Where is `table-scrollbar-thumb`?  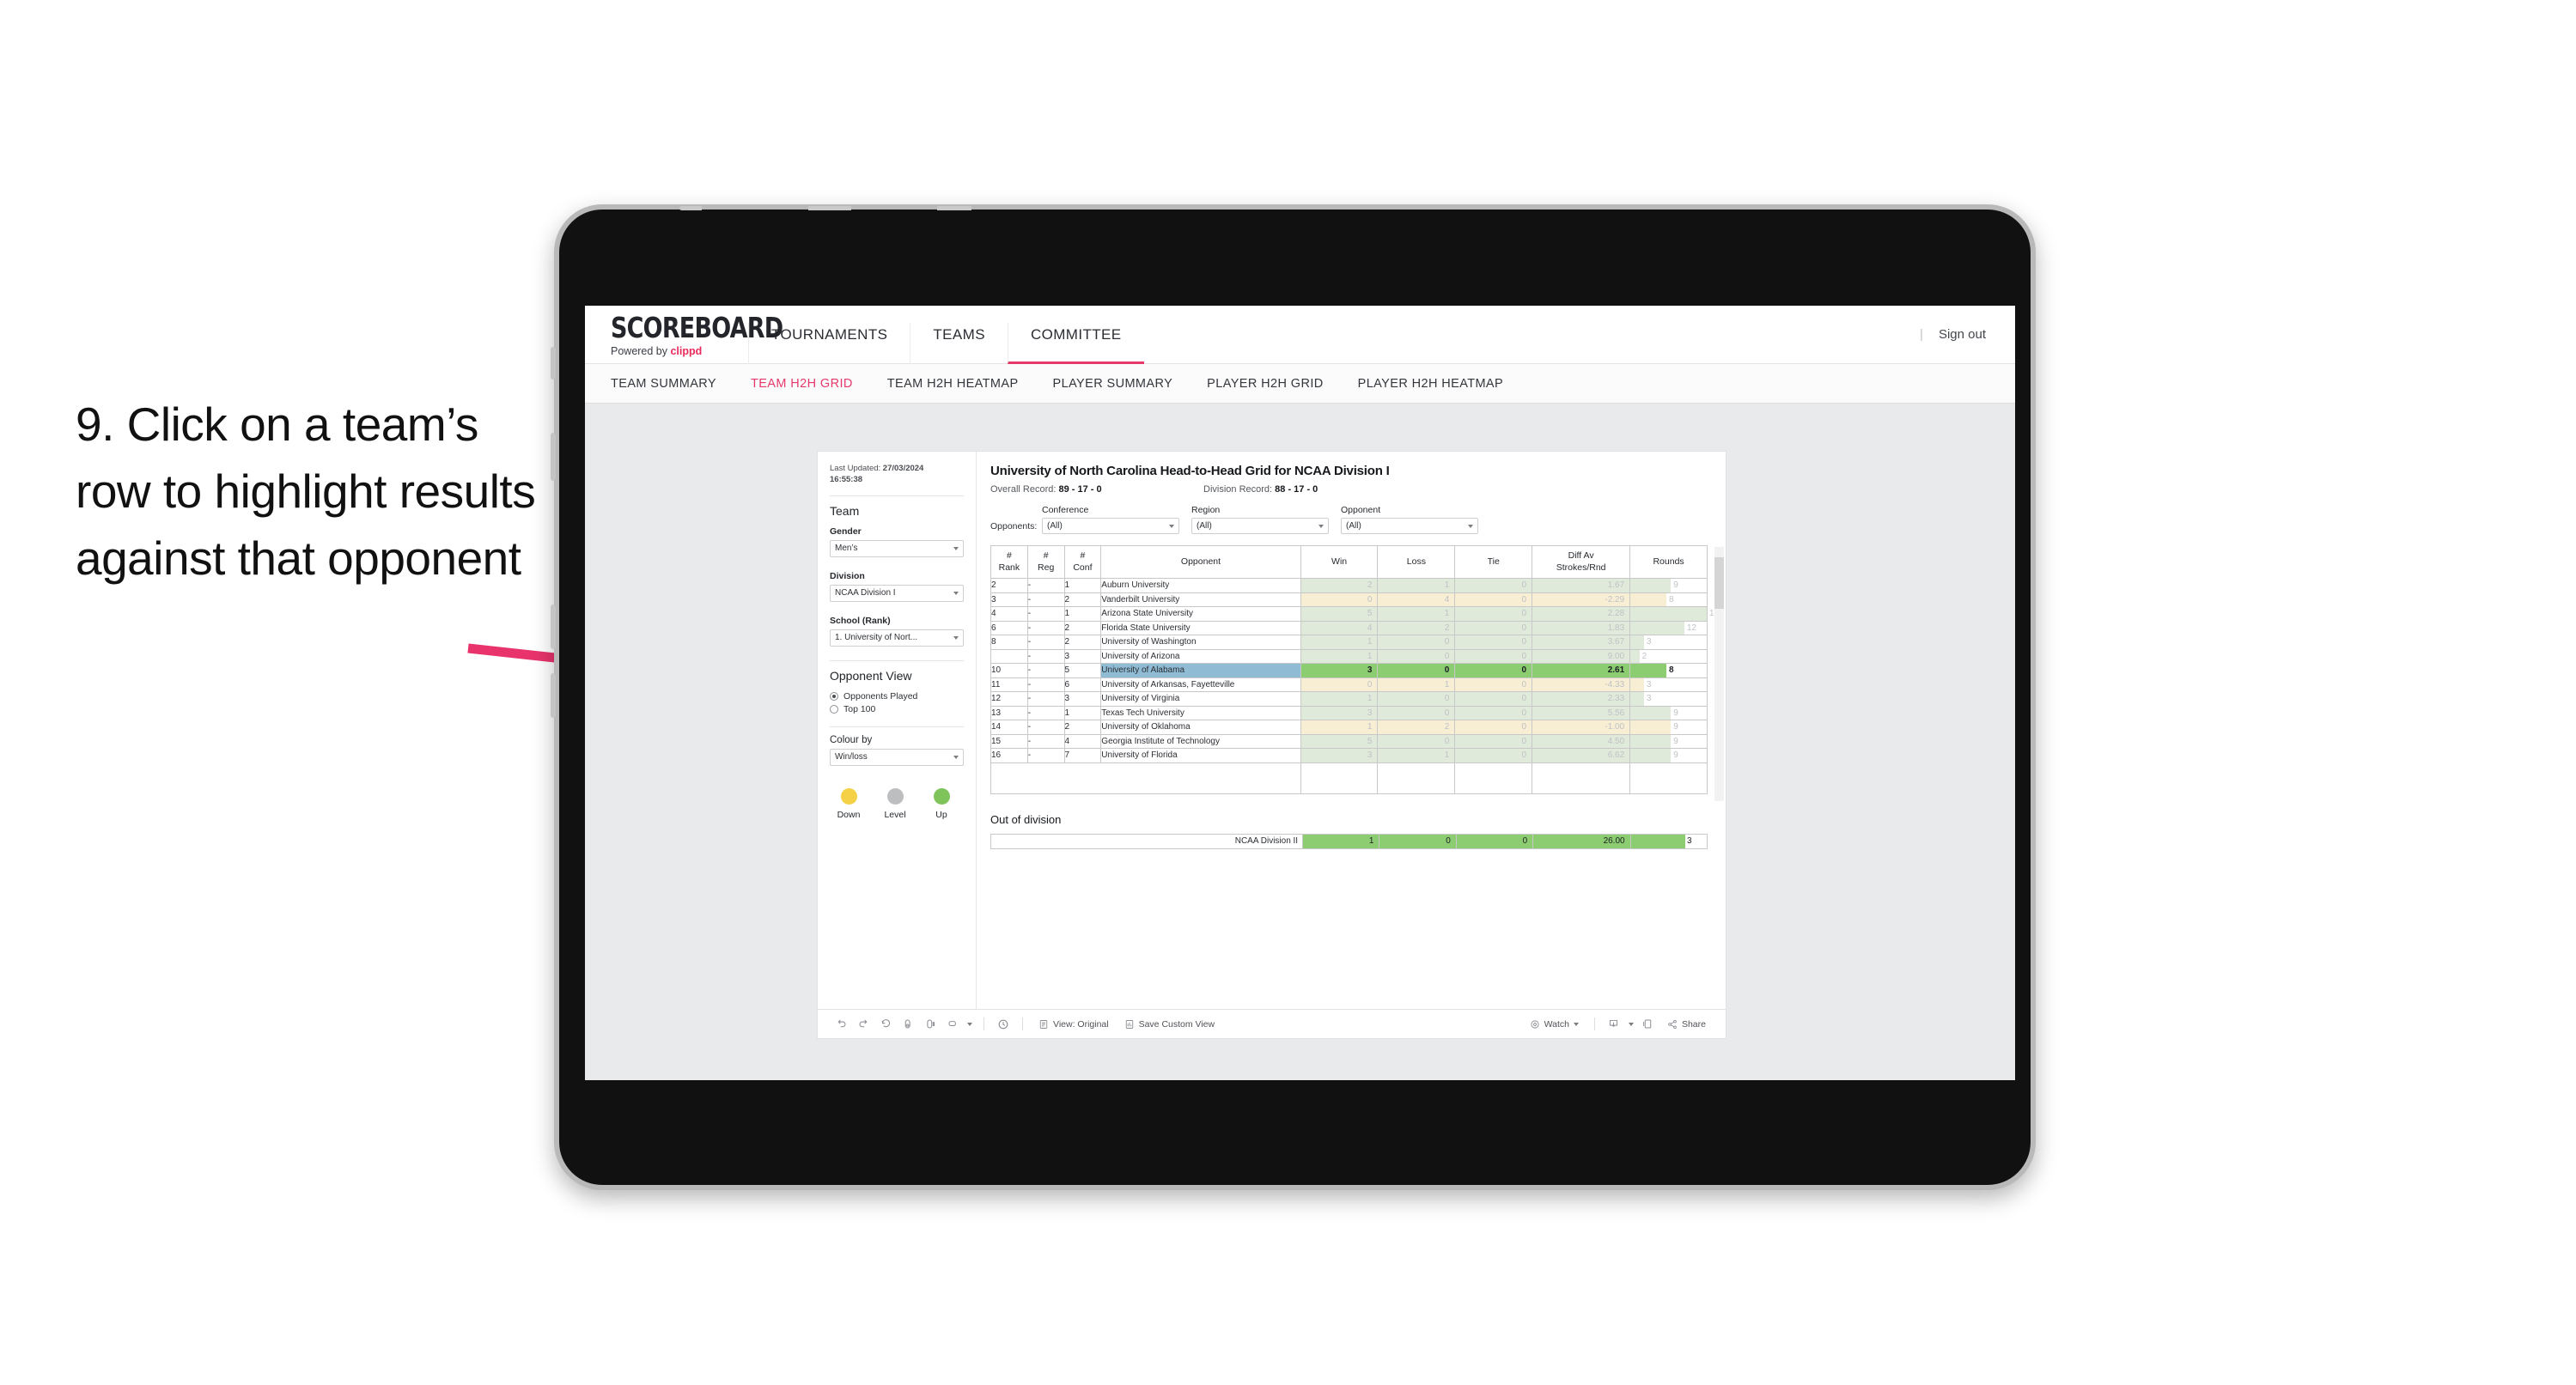
table-scrollbar-thumb is located at coordinates (1719, 583).